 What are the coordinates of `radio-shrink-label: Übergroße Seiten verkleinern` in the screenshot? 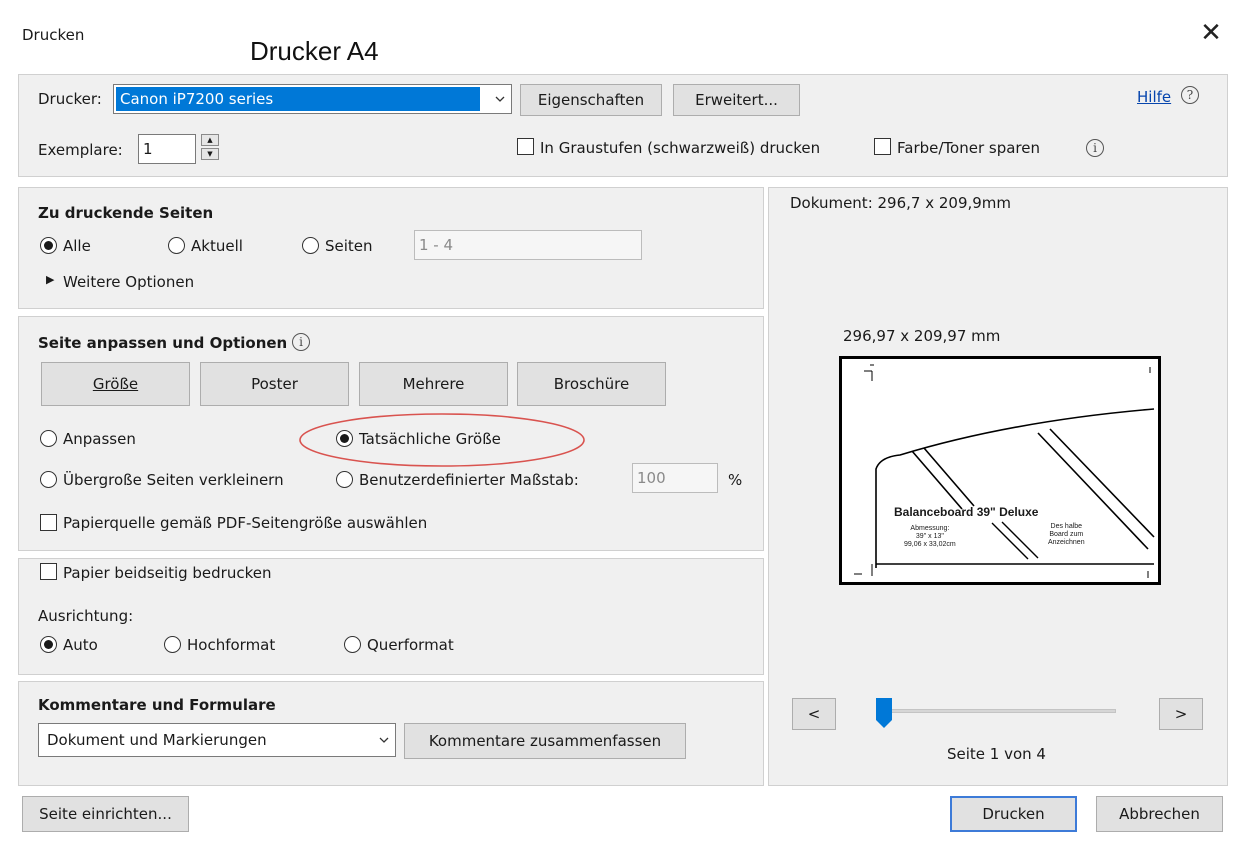 It's located at (173, 480).